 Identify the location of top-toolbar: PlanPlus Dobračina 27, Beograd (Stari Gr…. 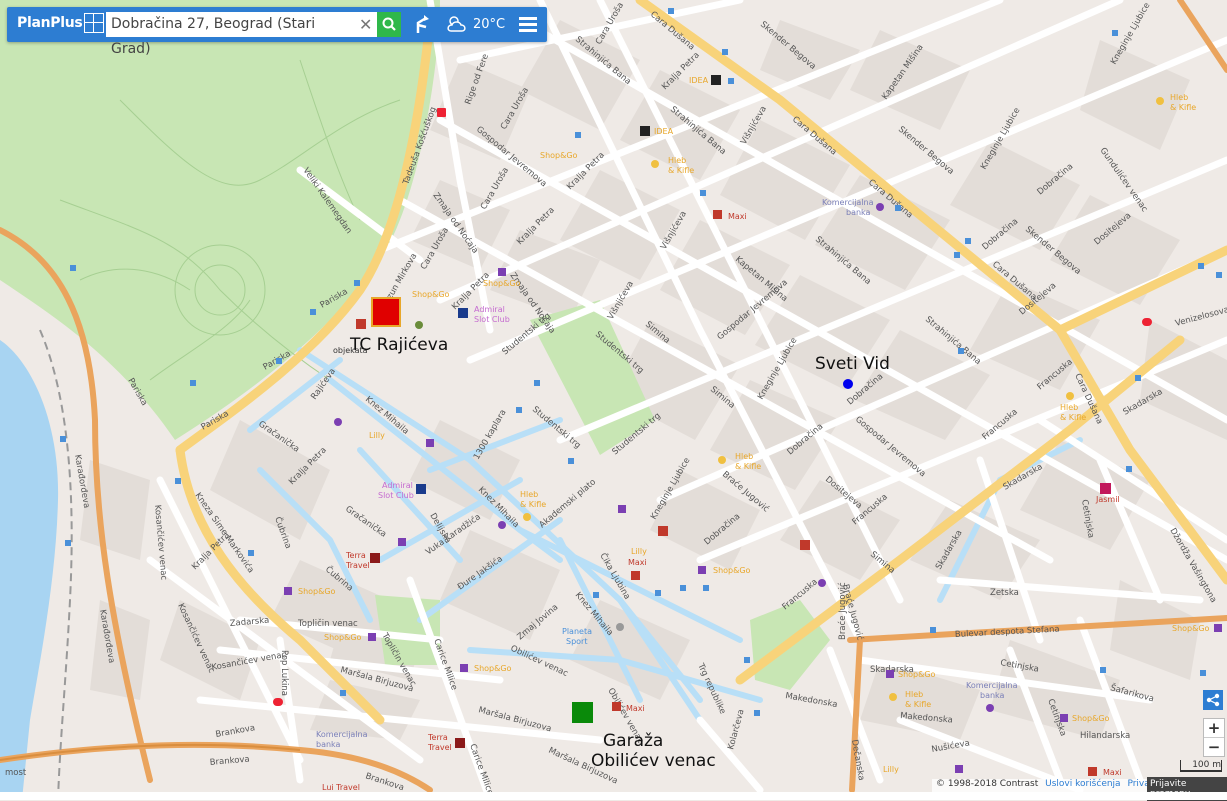
(277, 32).